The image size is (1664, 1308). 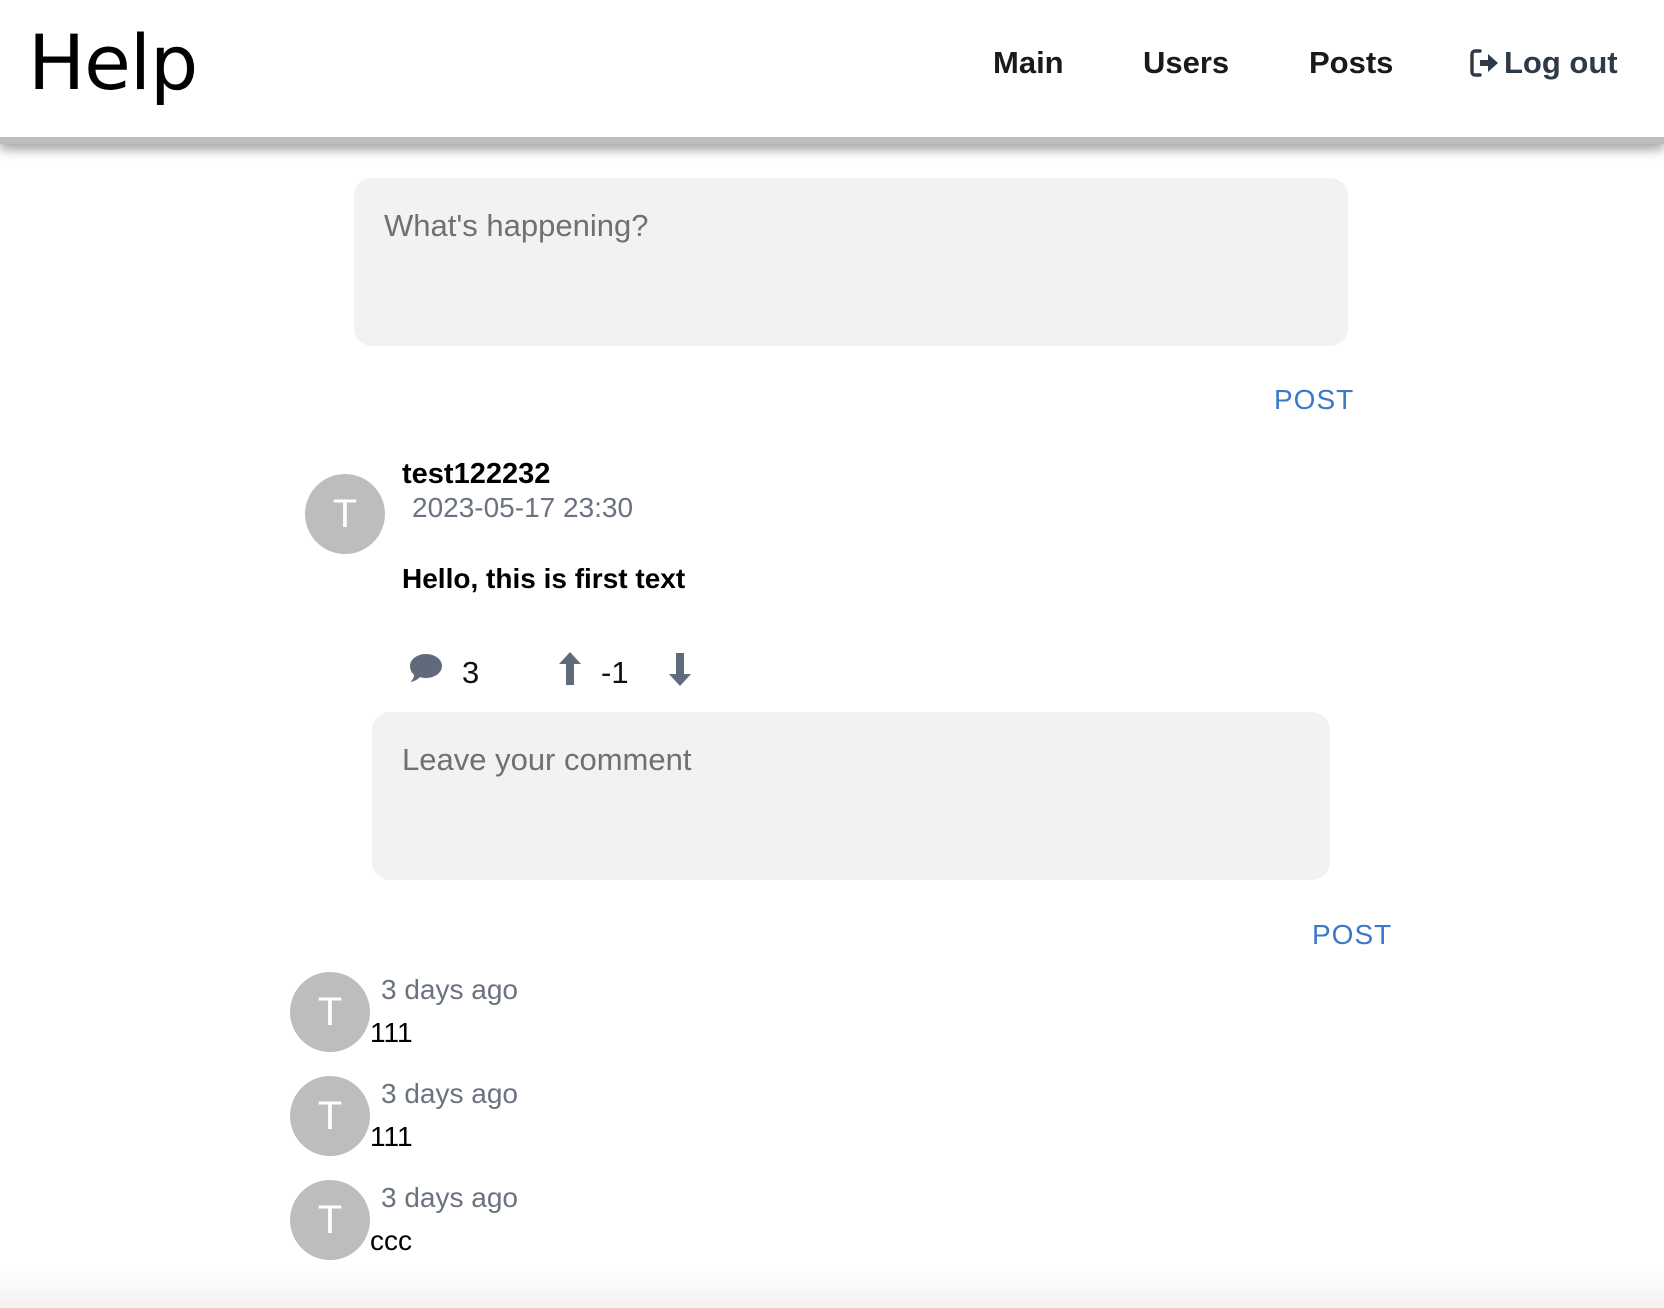 What do you see at coordinates (1352, 935) in the screenshot?
I see `publish-comment-button: POST` at bounding box center [1352, 935].